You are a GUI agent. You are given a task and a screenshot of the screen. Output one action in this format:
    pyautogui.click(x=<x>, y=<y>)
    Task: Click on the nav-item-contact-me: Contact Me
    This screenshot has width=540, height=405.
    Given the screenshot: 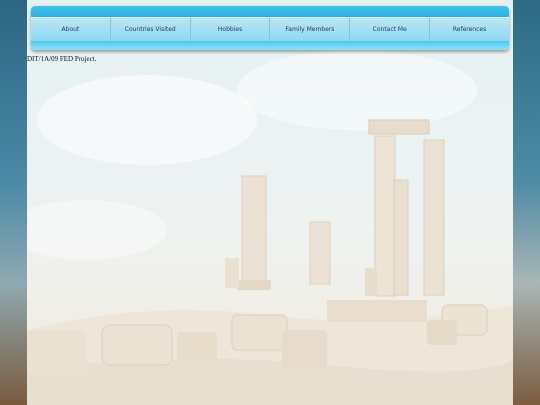 What is the action you would take?
    pyautogui.click(x=390, y=29)
    